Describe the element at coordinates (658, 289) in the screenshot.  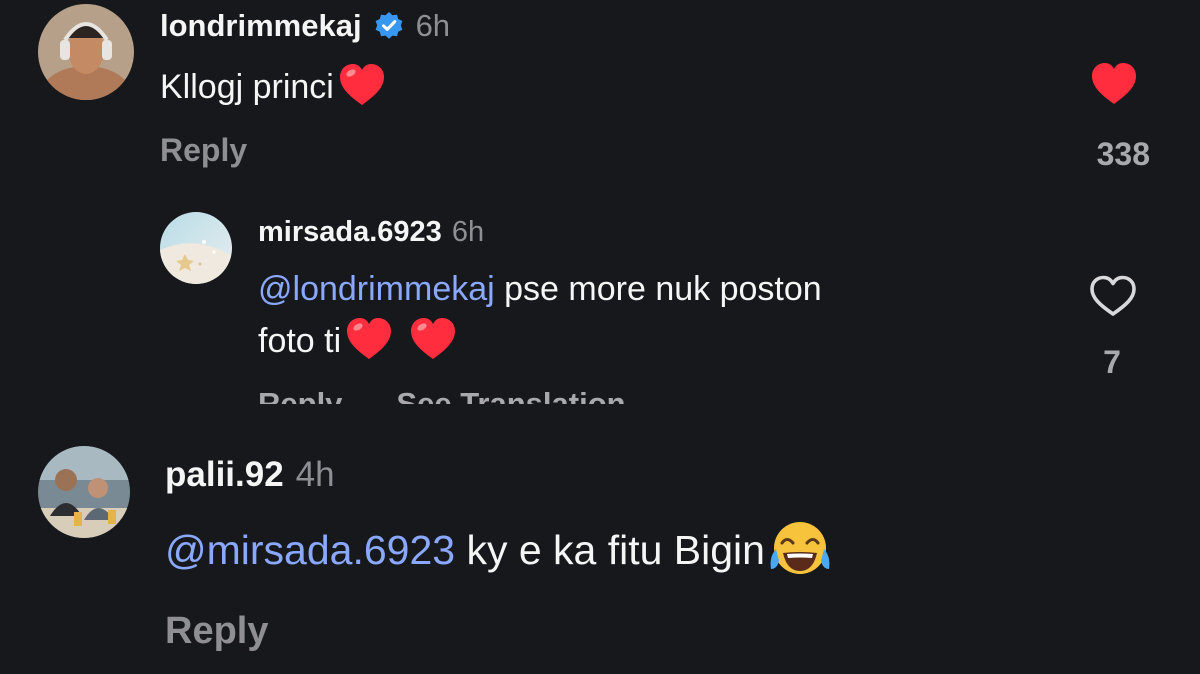
I see `comment-body-line1: pse more nuk poston` at that location.